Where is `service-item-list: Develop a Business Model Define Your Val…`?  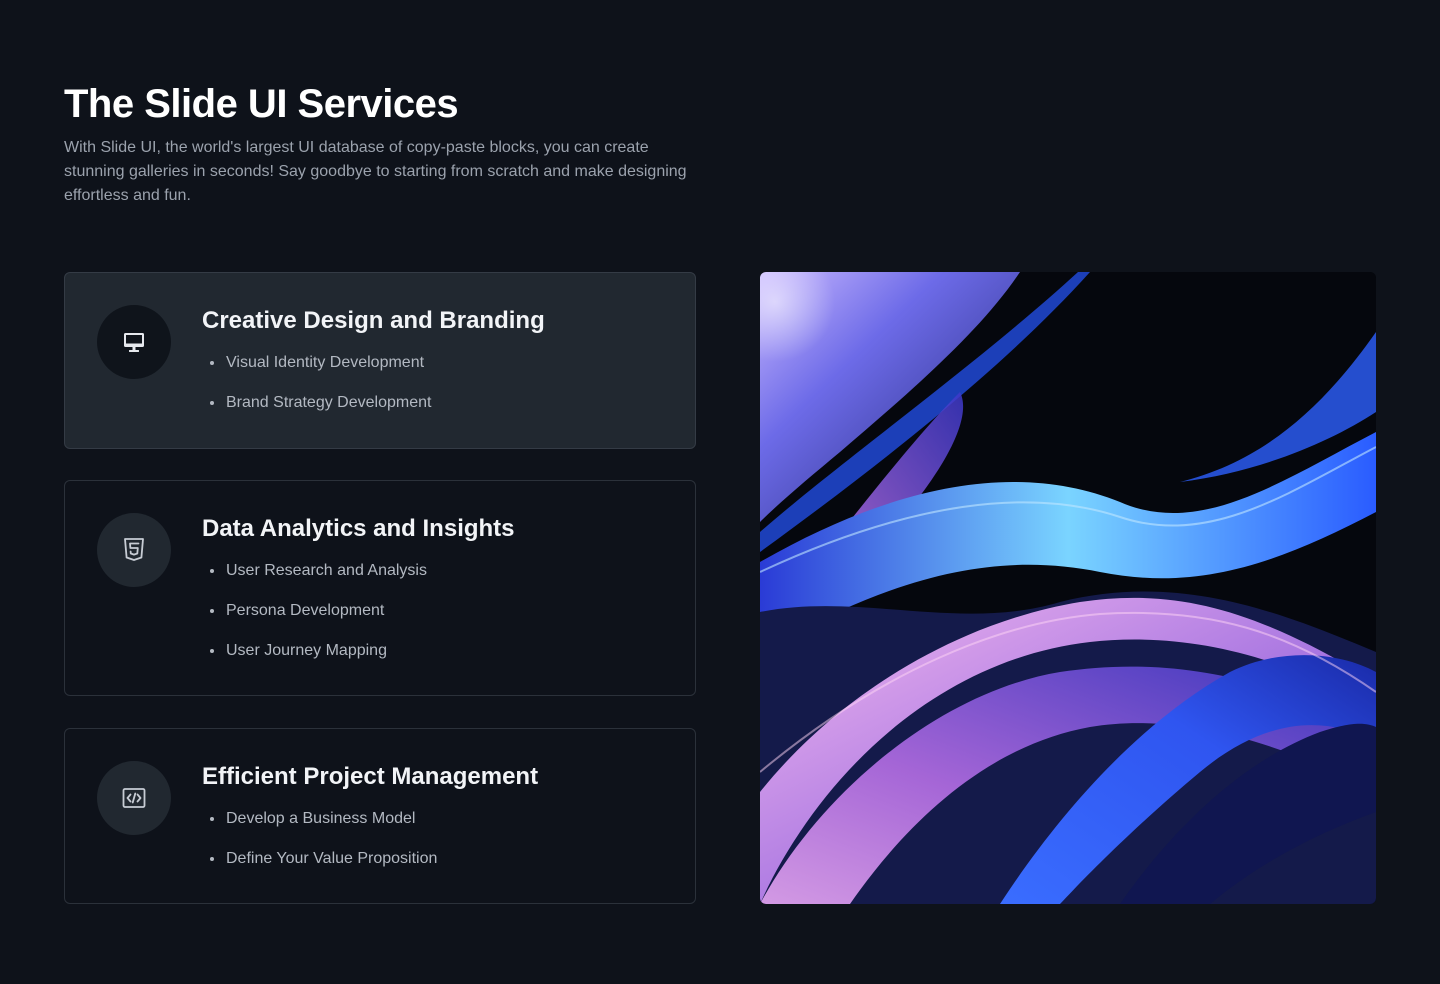 service-item-list: Develop a Business Model Define Your Val… is located at coordinates (323, 847).